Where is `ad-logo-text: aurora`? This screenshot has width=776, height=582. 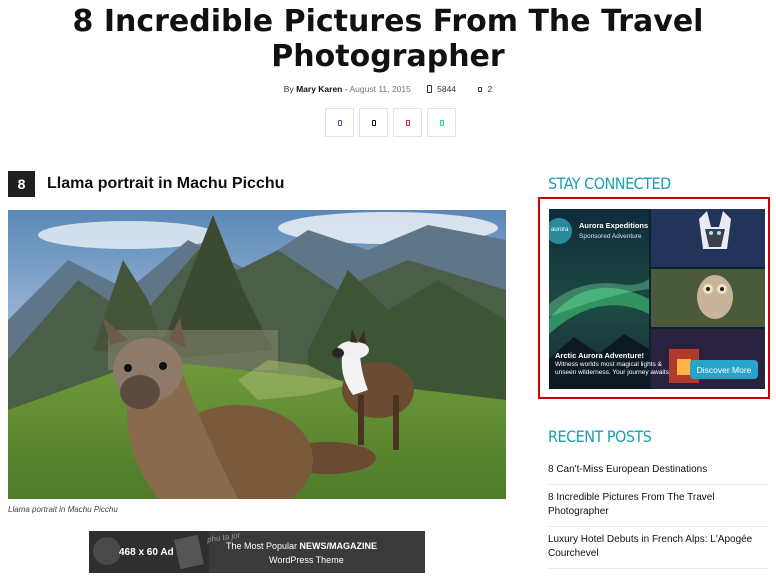 ad-logo-text: aurora is located at coordinates (560, 230).